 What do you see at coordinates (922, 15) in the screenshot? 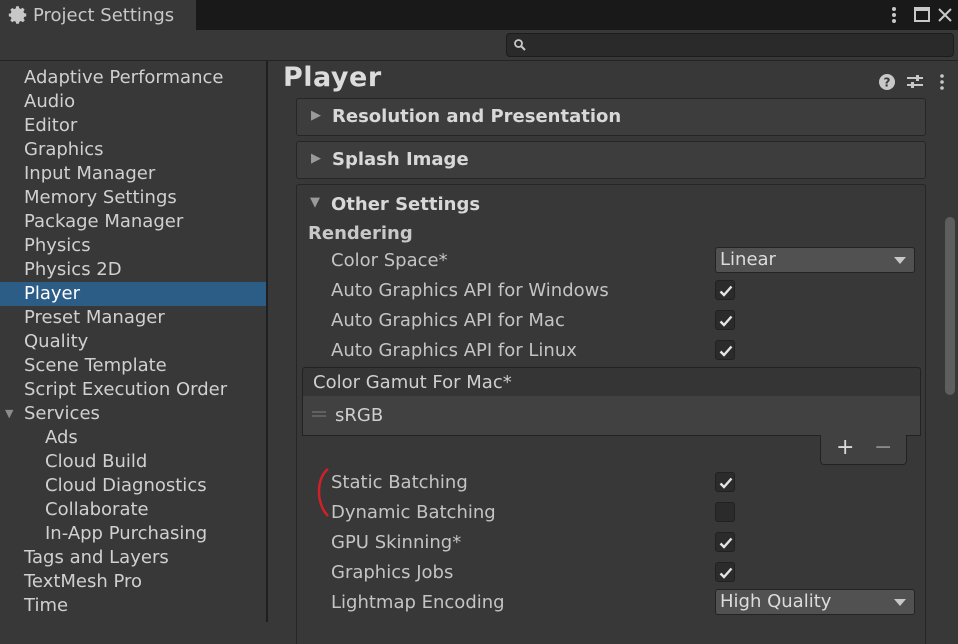
I see `maximize-icon` at bounding box center [922, 15].